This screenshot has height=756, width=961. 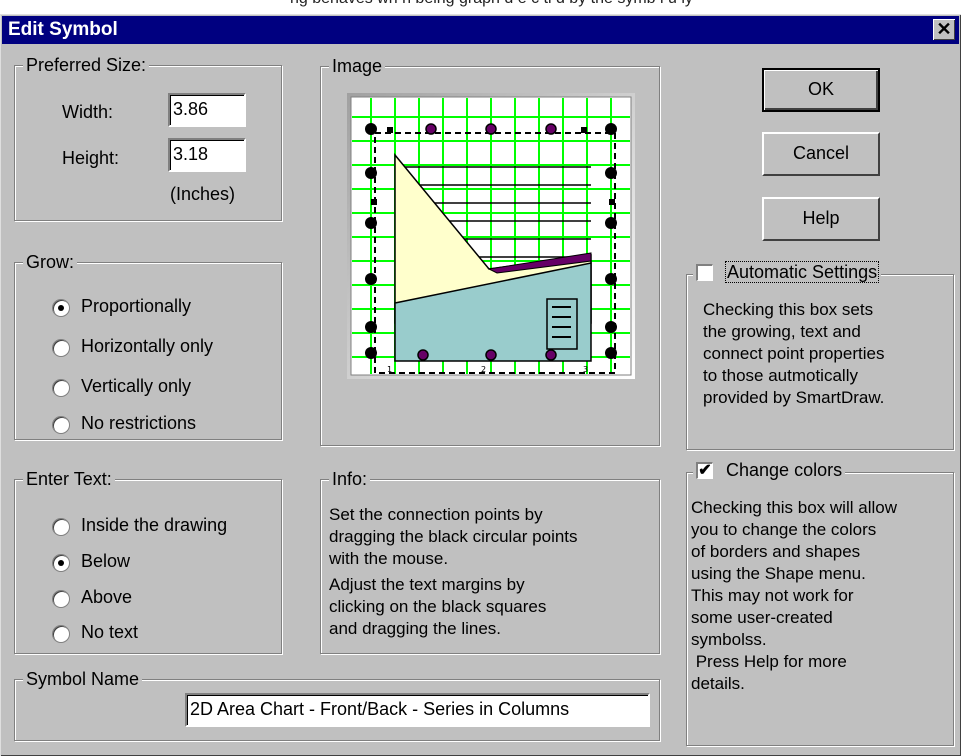 What do you see at coordinates (794, 397) in the screenshot?
I see `auto-line: provided by SmartDraw.` at bounding box center [794, 397].